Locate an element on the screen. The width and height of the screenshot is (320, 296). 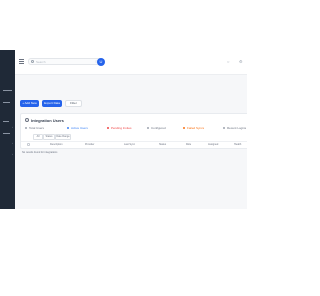
search-input is located at coordinates (61, 61).